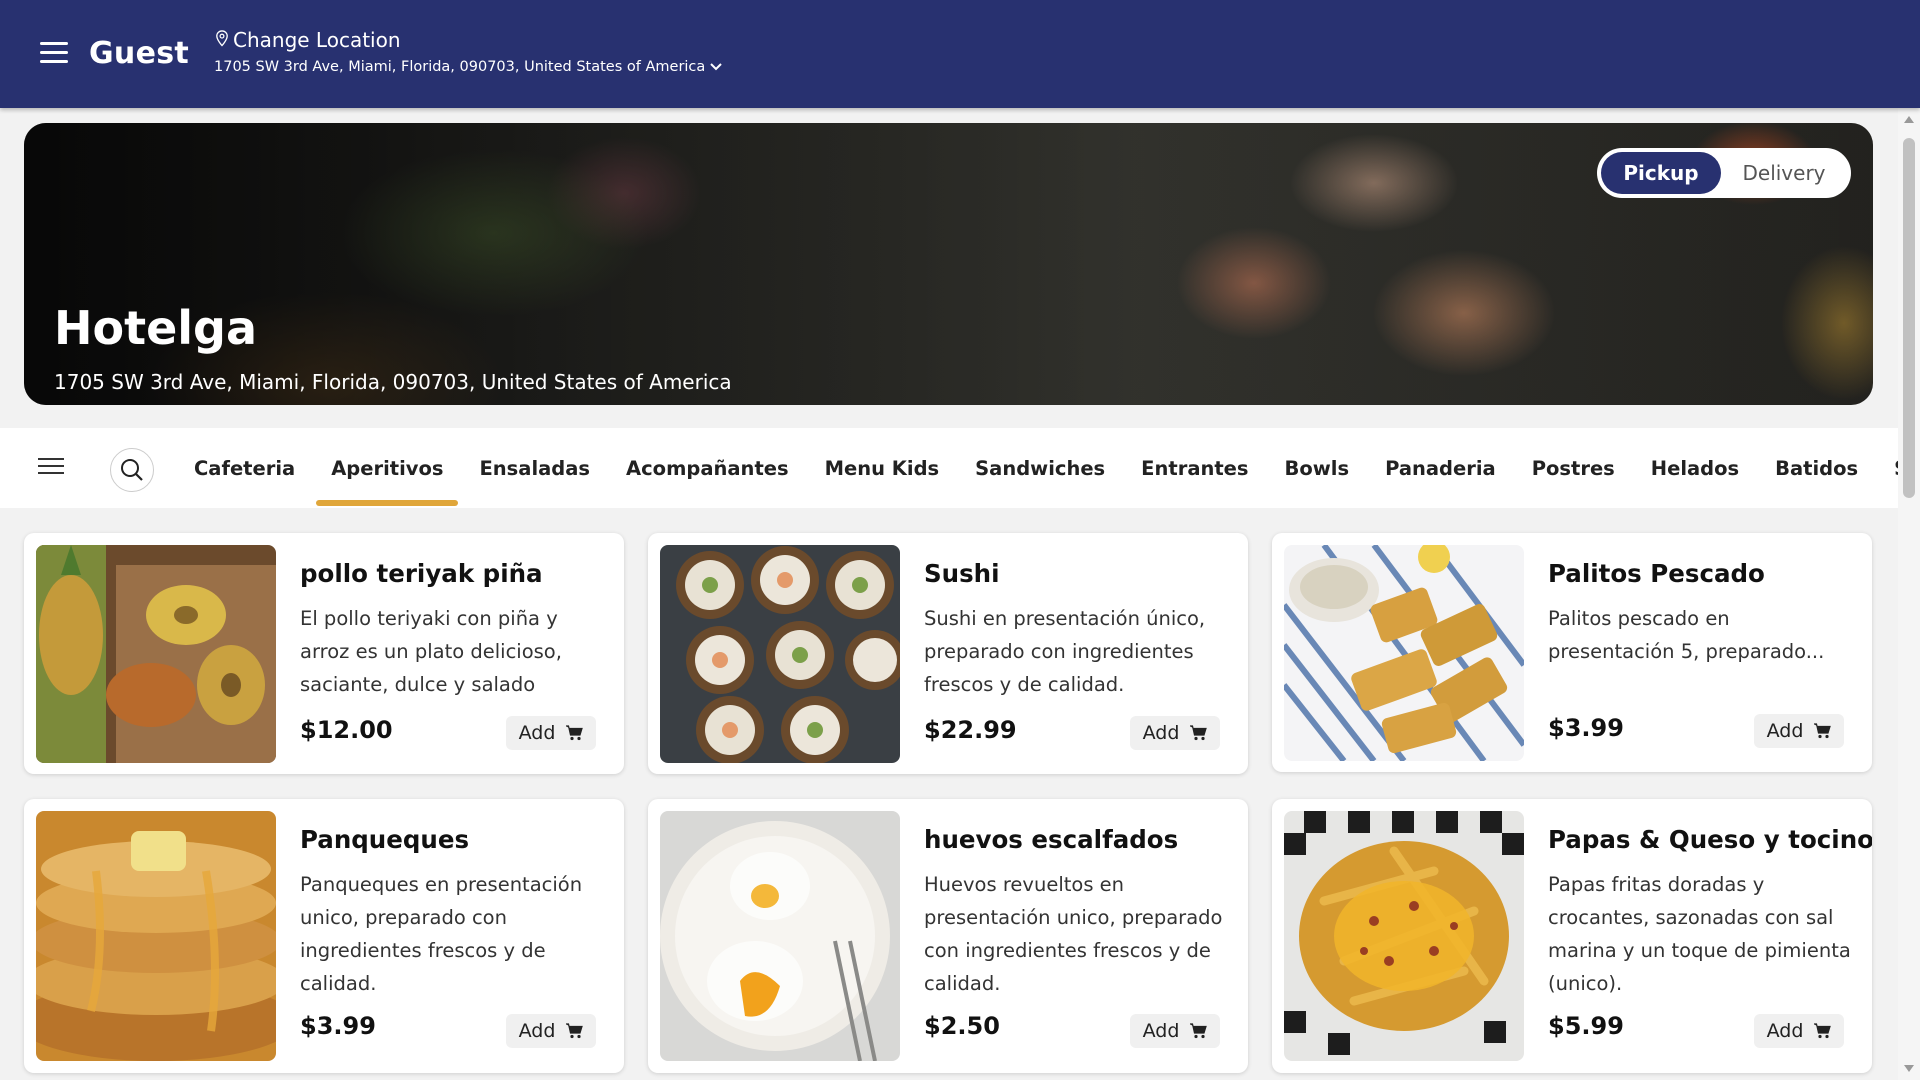 Image resolution: width=1920 pixels, height=1080 pixels. I want to click on page-scrollbar, so click(1909, 594).